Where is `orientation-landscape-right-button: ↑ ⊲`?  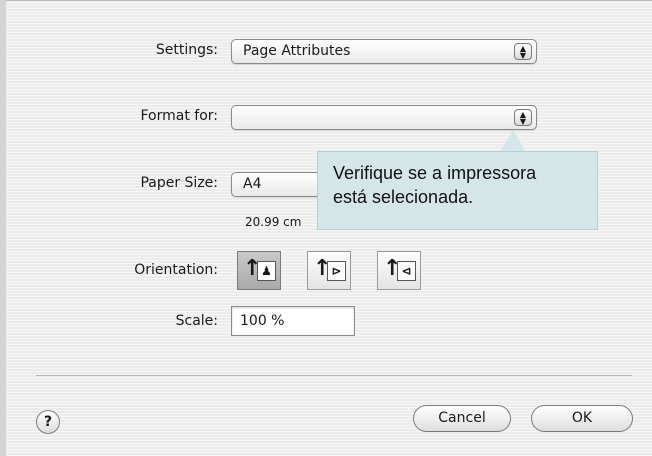 orientation-landscape-right-button: ↑ ⊲ is located at coordinates (399, 270).